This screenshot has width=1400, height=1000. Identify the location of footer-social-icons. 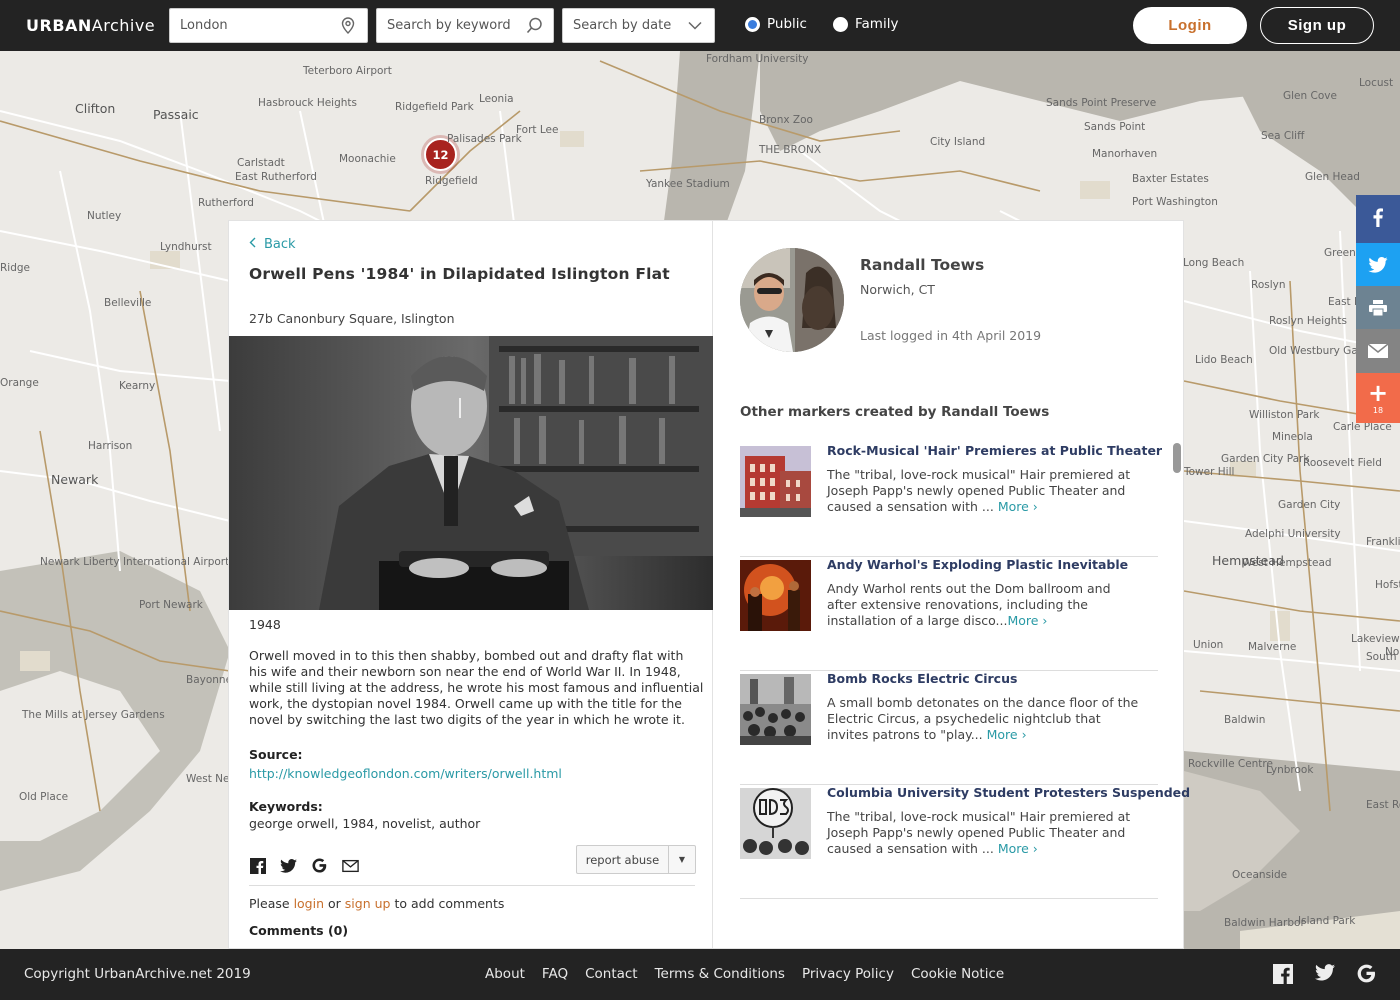
(1324, 976).